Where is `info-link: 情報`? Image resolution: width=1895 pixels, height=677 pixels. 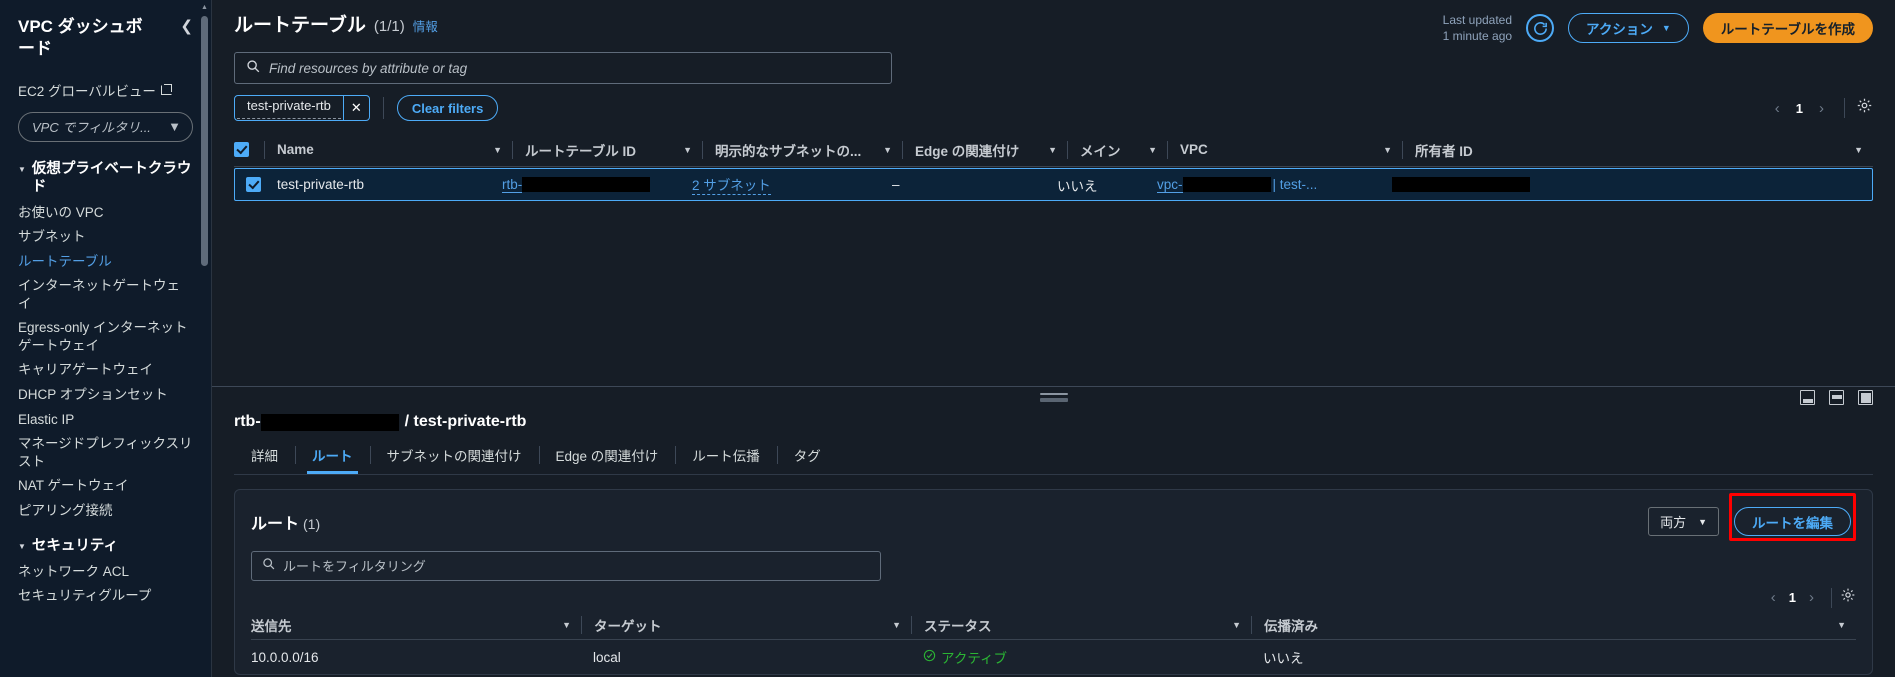 info-link: 情報 is located at coordinates (425, 25).